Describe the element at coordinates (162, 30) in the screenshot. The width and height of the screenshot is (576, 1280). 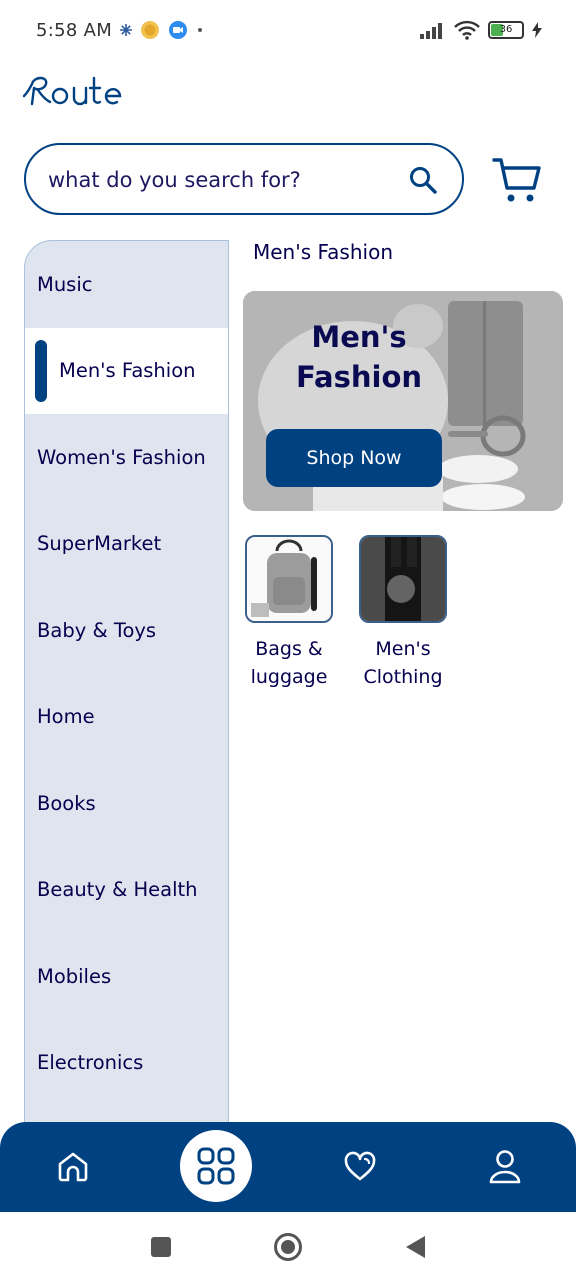
I see `notification-icons` at that location.